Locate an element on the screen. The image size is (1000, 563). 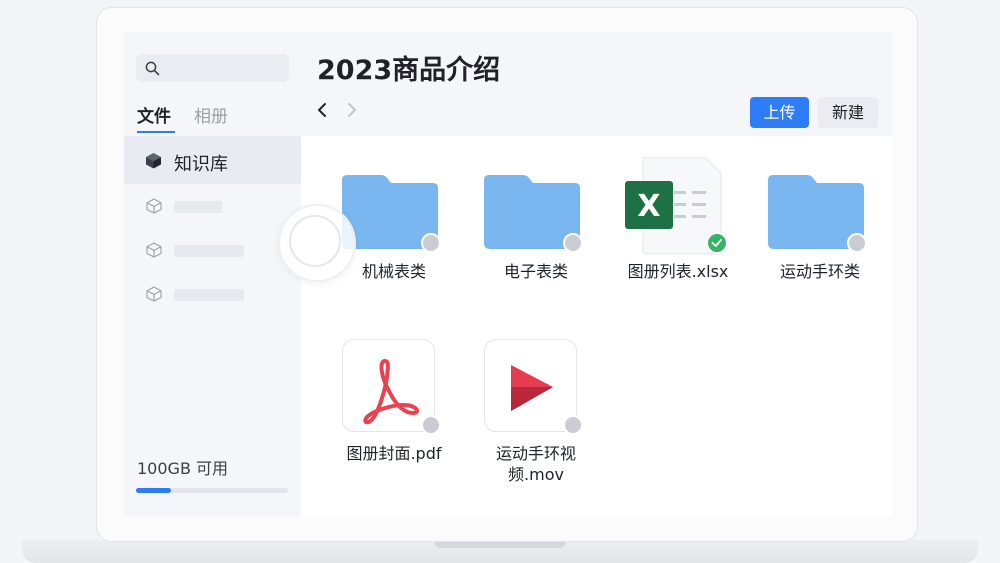
pdf-file-icon is located at coordinates (394, 389).